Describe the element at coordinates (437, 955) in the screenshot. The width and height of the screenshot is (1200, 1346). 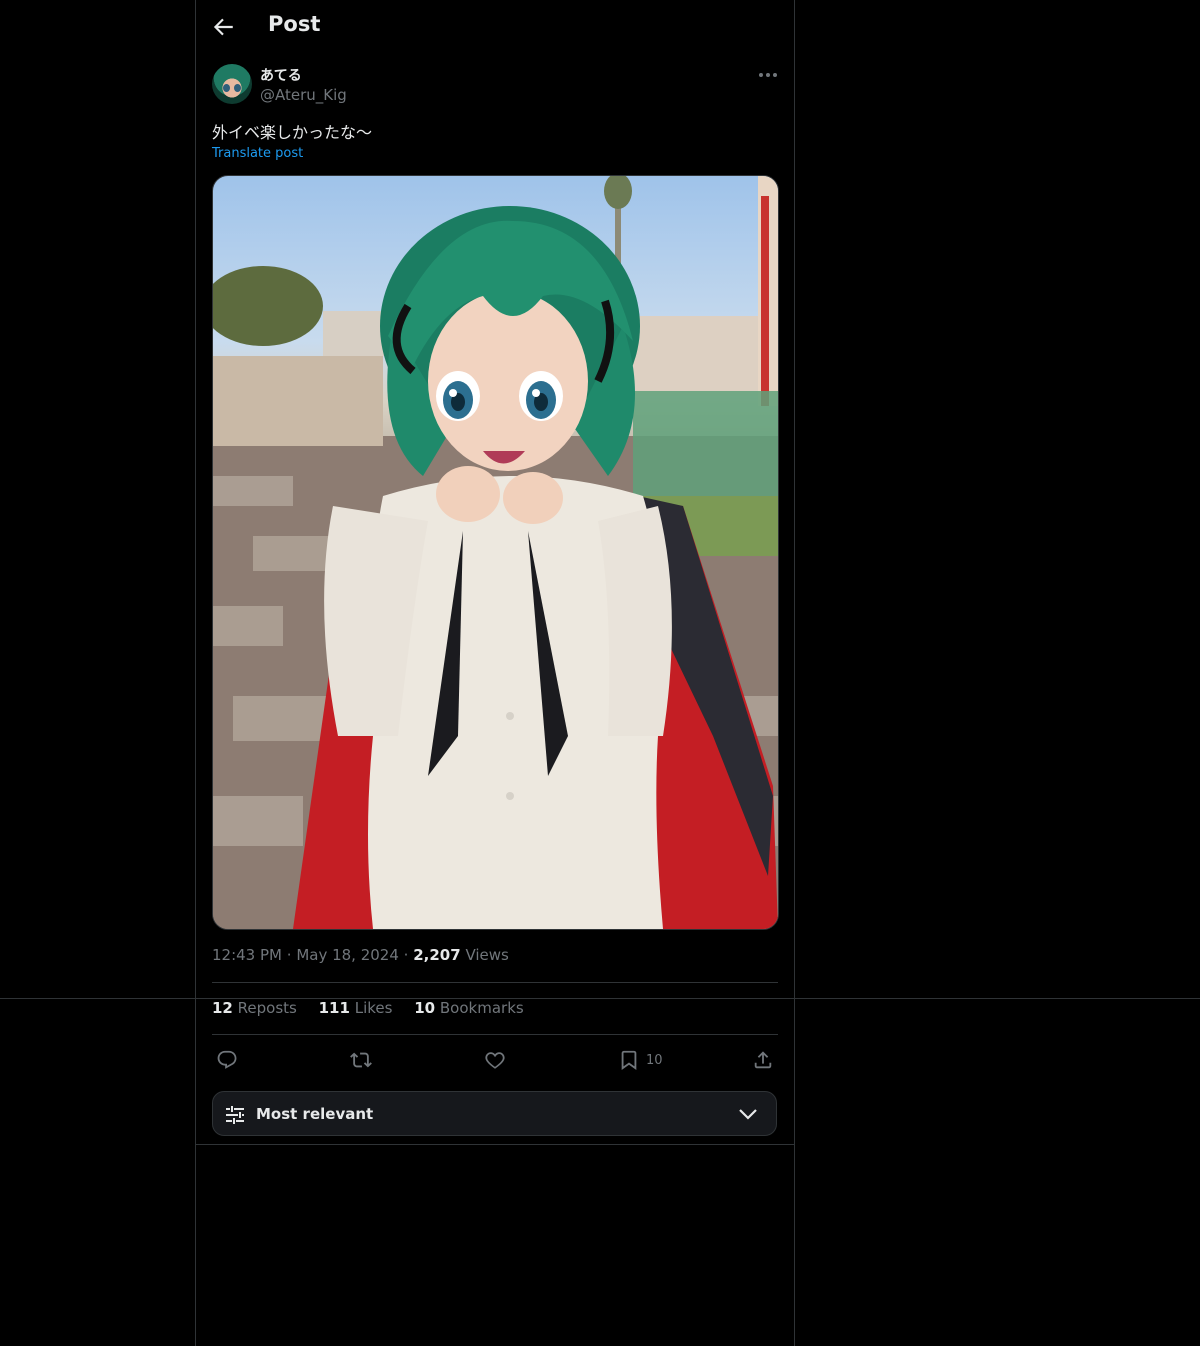
I see `views-count: 2,207` at that location.